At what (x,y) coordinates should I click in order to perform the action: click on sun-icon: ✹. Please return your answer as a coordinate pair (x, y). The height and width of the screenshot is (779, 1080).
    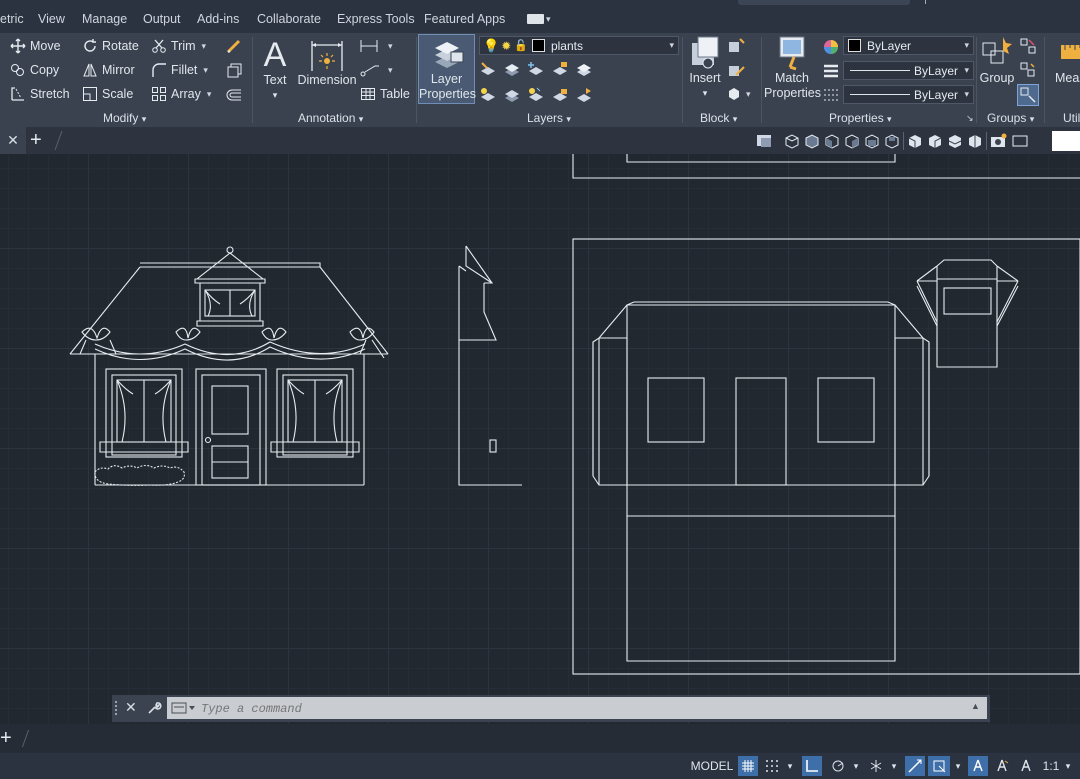
    Looking at the image, I should click on (506, 46).